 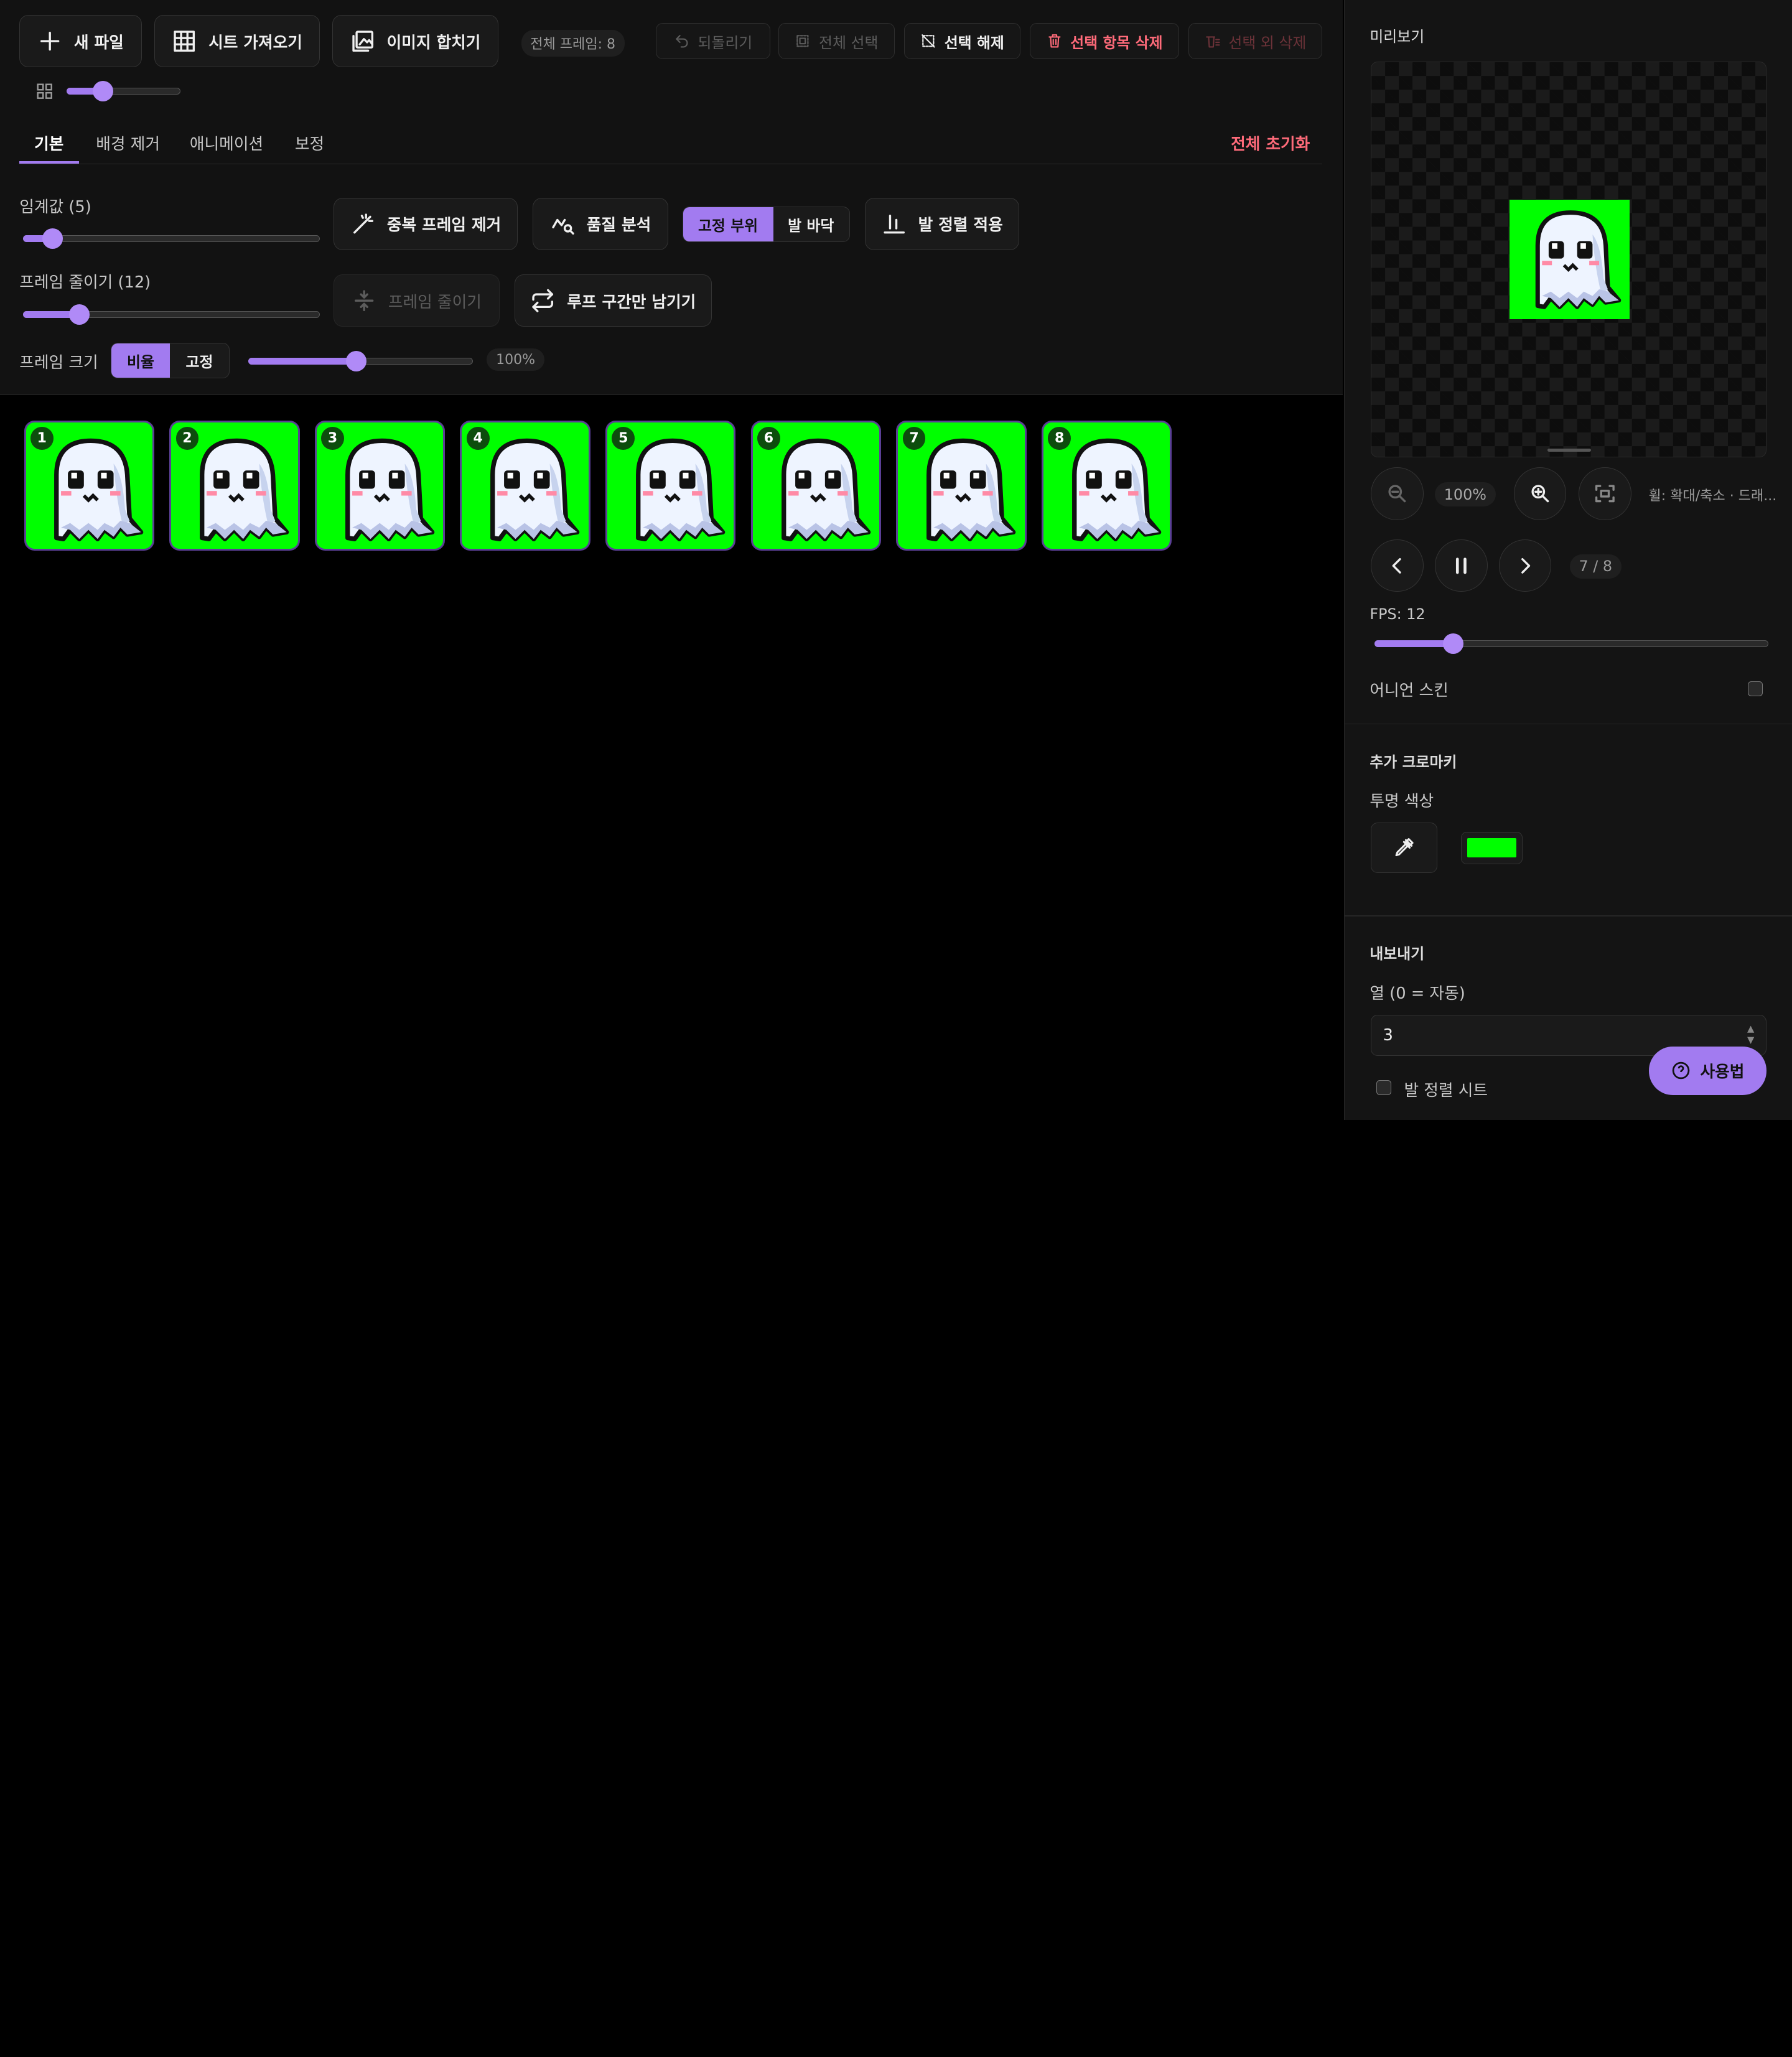 I want to click on preview-zoom-value: 100%, so click(x=1466, y=494).